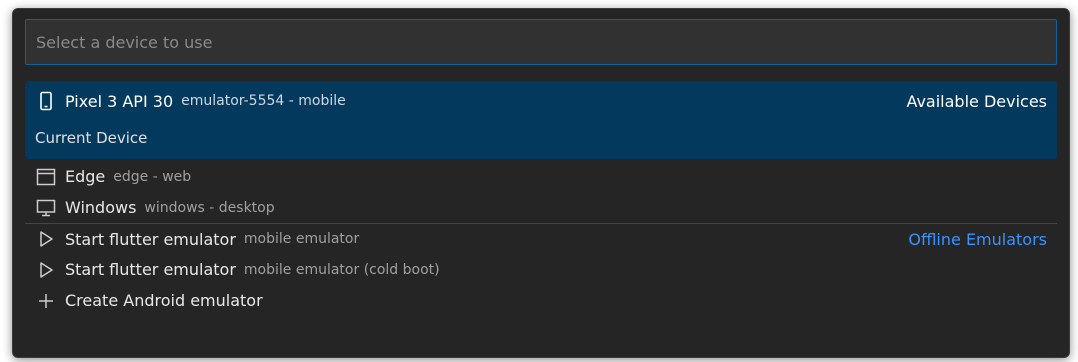 The height and width of the screenshot is (362, 1078). Describe the element at coordinates (164, 300) in the screenshot. I see `emulator-label: Create Android emulator` at that location.